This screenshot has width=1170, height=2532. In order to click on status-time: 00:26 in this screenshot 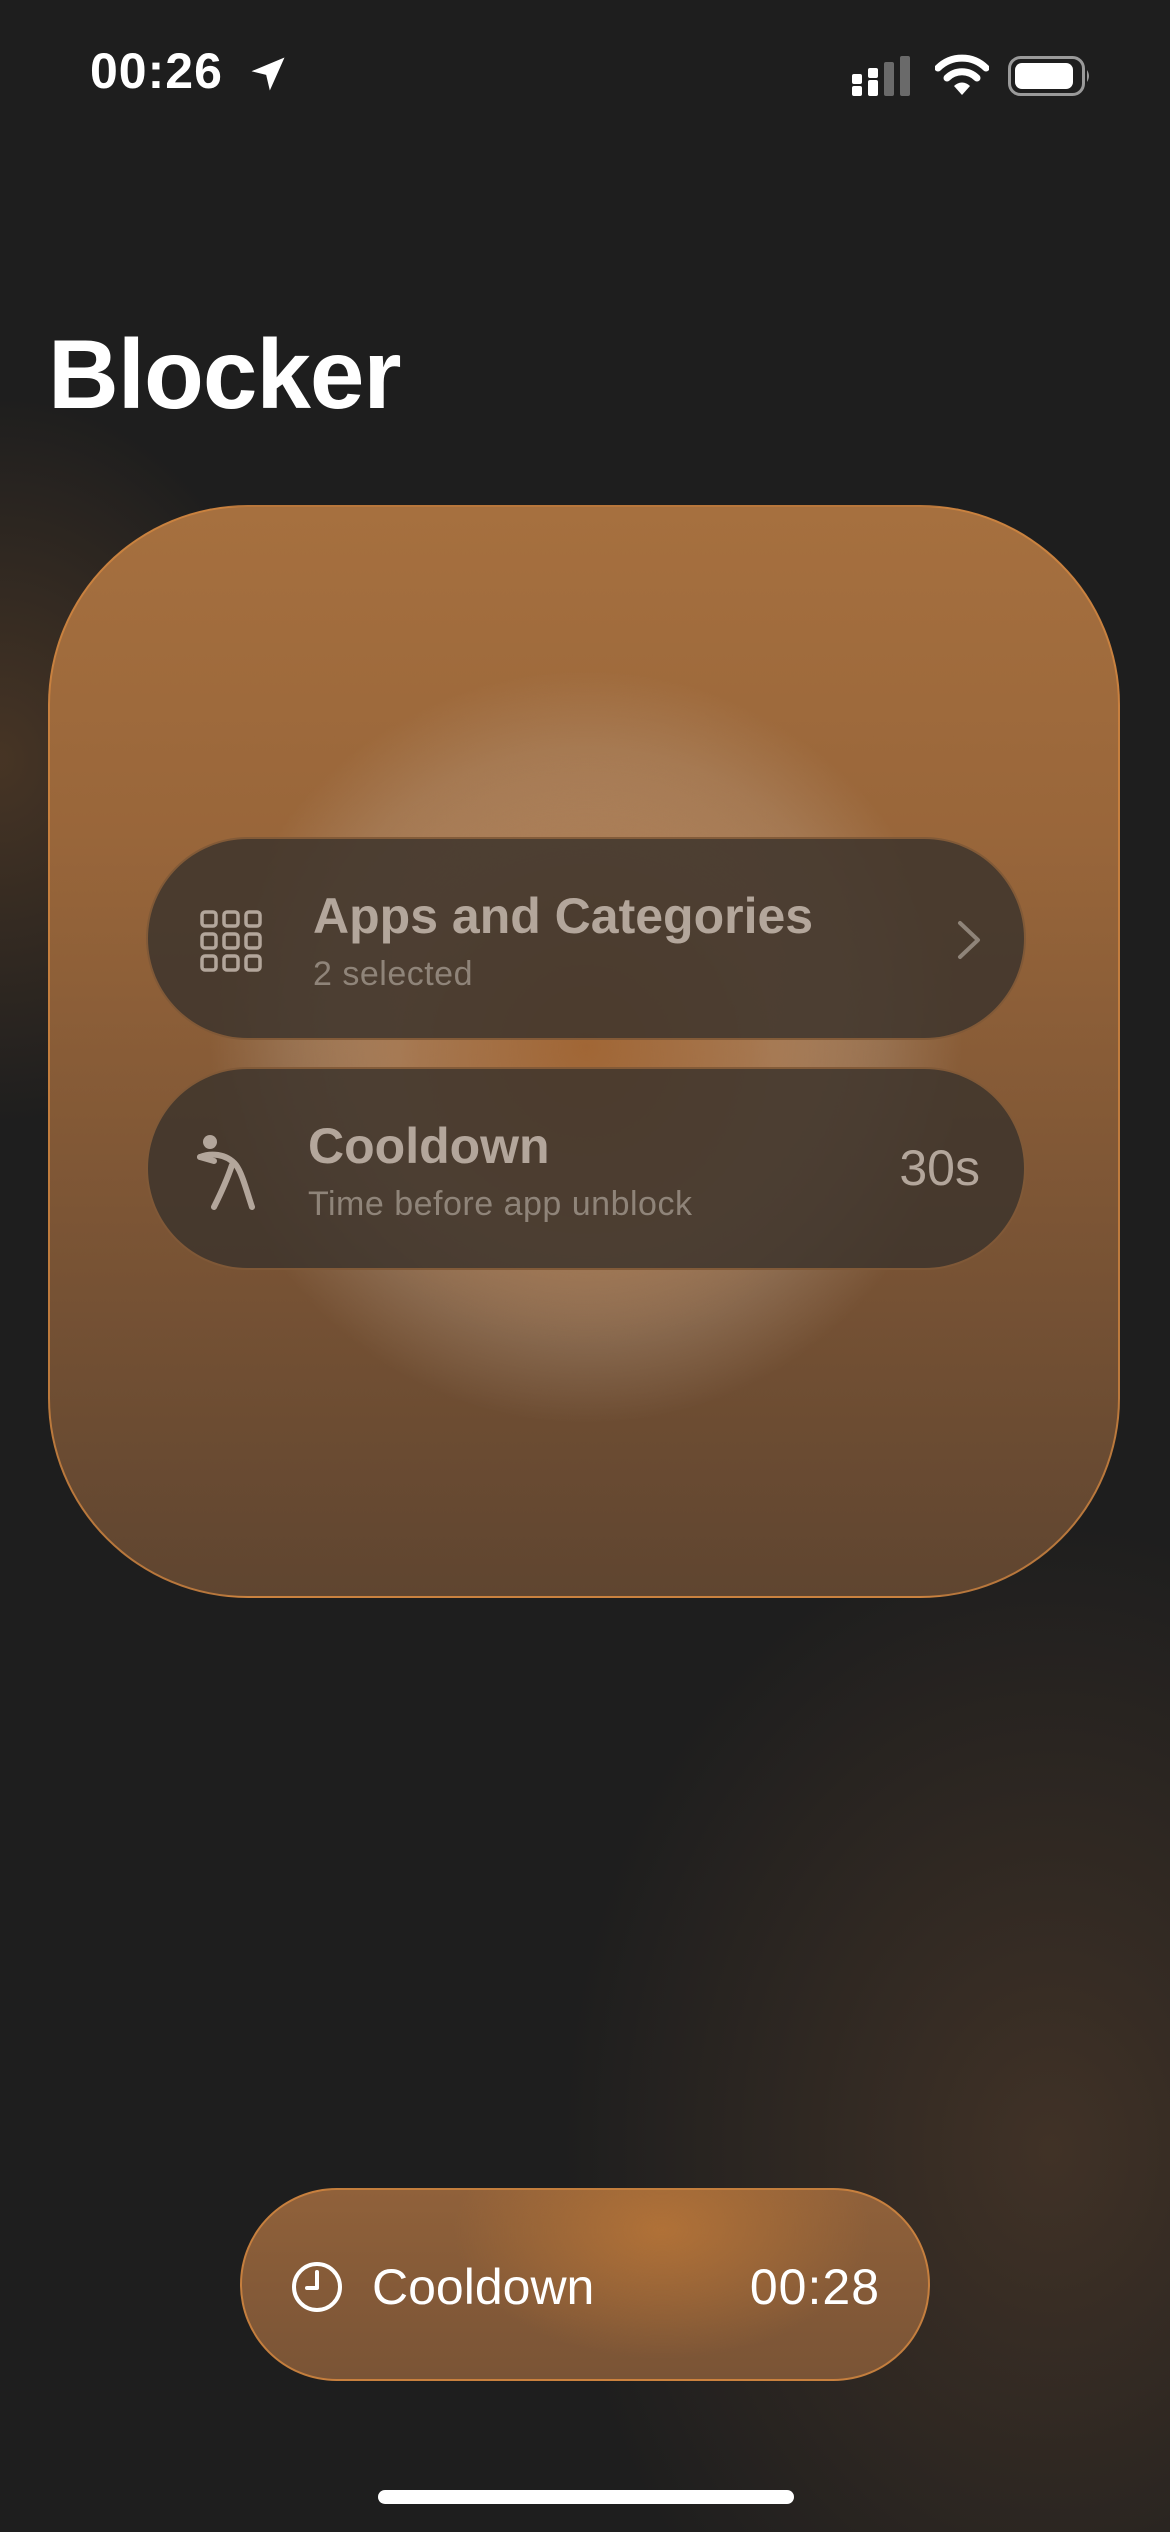, I will do `click(156, 71)`.